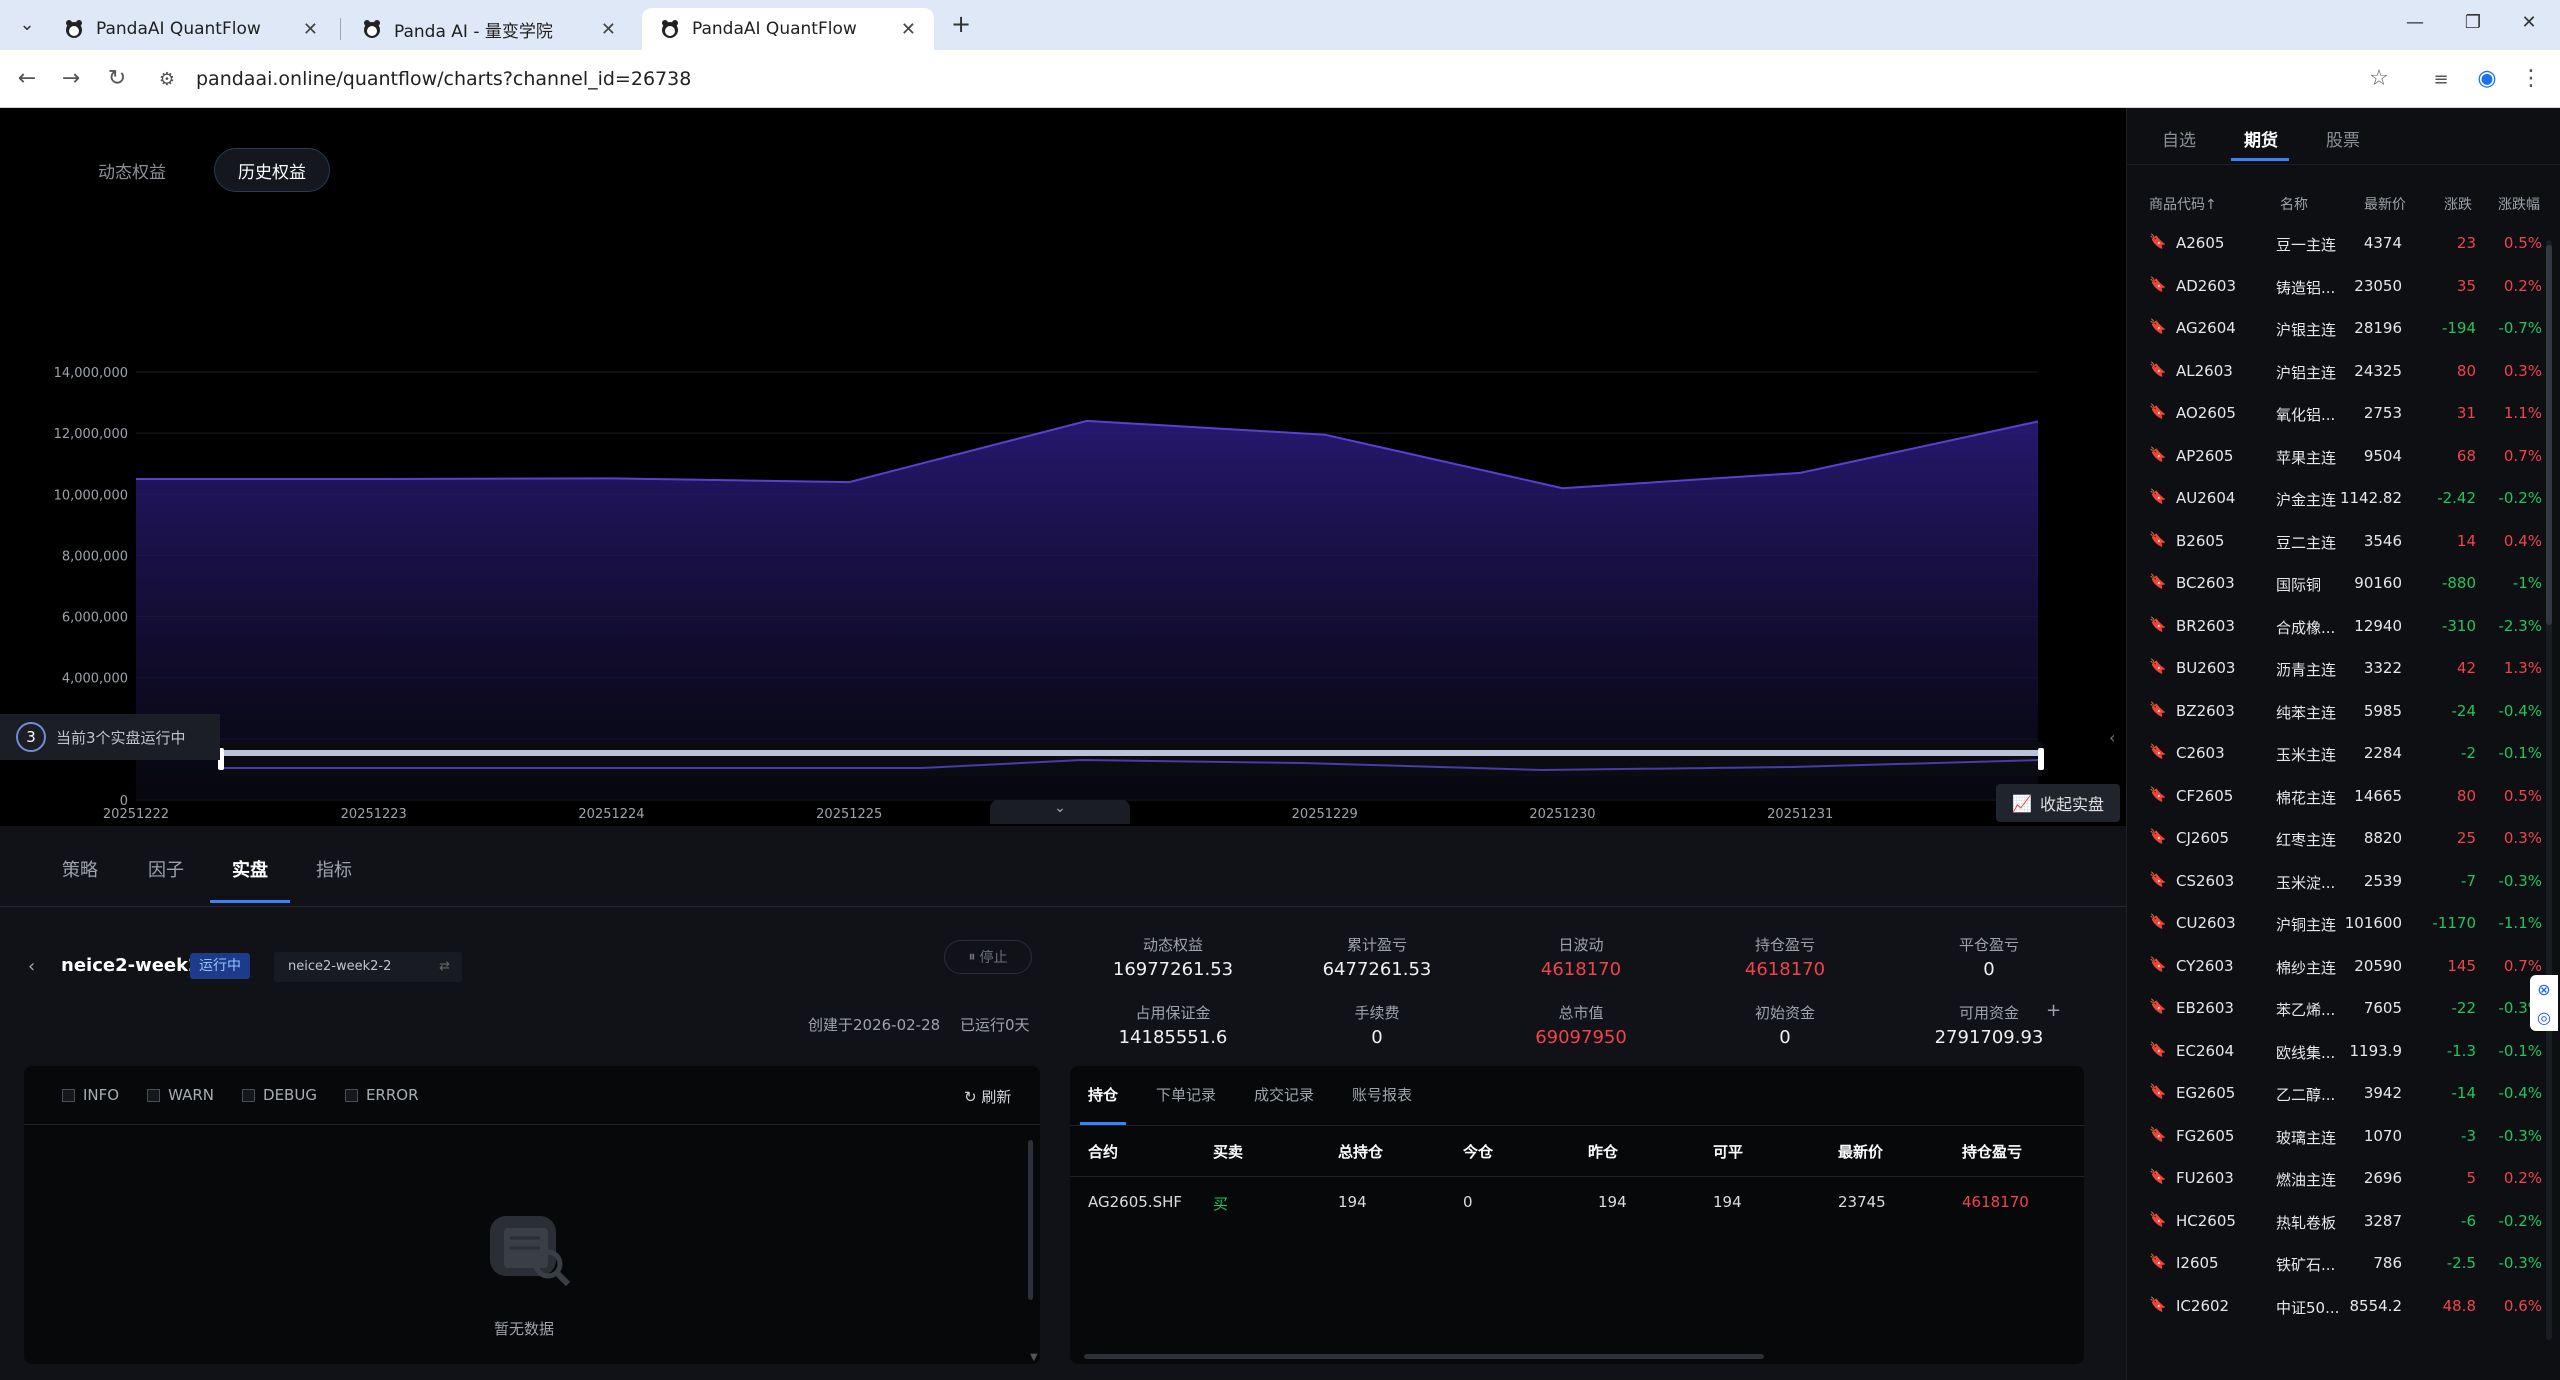 The height and width of the screenshot is (1380, 2560). I want to click on market-row: 🔖 EG2605 乙二醇... 3942 -14 -0.4%, so click(2344, 1093).